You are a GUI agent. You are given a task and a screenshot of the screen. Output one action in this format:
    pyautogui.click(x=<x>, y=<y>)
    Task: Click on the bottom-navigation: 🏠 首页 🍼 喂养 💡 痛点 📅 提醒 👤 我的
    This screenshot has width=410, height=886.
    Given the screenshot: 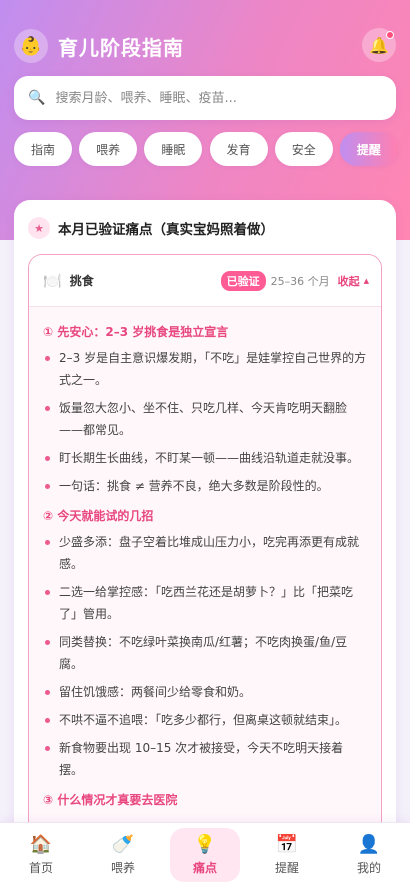 What is the action you would take?
    pyautogui.click(x=205, y=854)
    